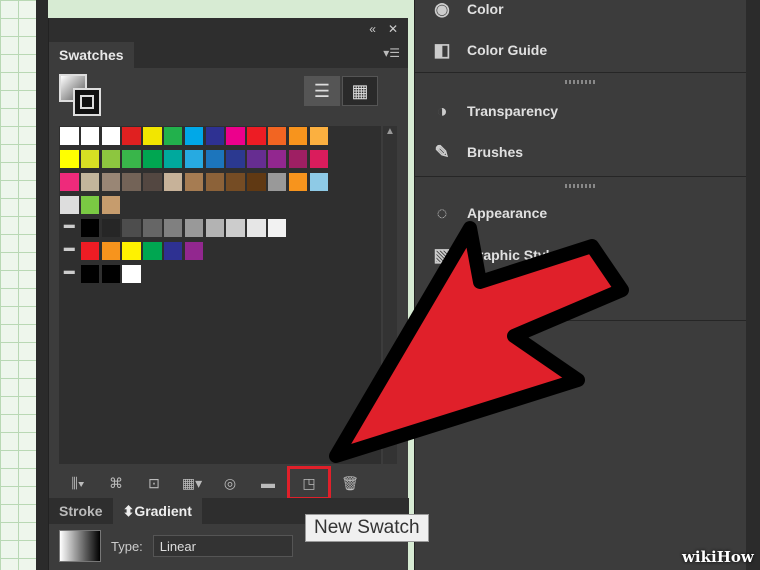  What do you see at coordinates (466, 11) in the screenshot?
I see `panel-item-color: ◉ Color` at bounding box center [466, 11].